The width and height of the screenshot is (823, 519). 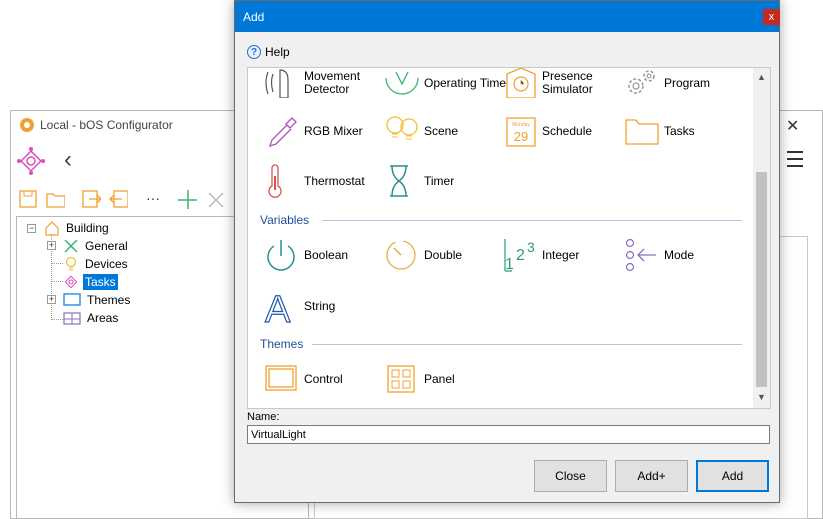 I want to click on back-button: ‹, so click(x=68, y=160).